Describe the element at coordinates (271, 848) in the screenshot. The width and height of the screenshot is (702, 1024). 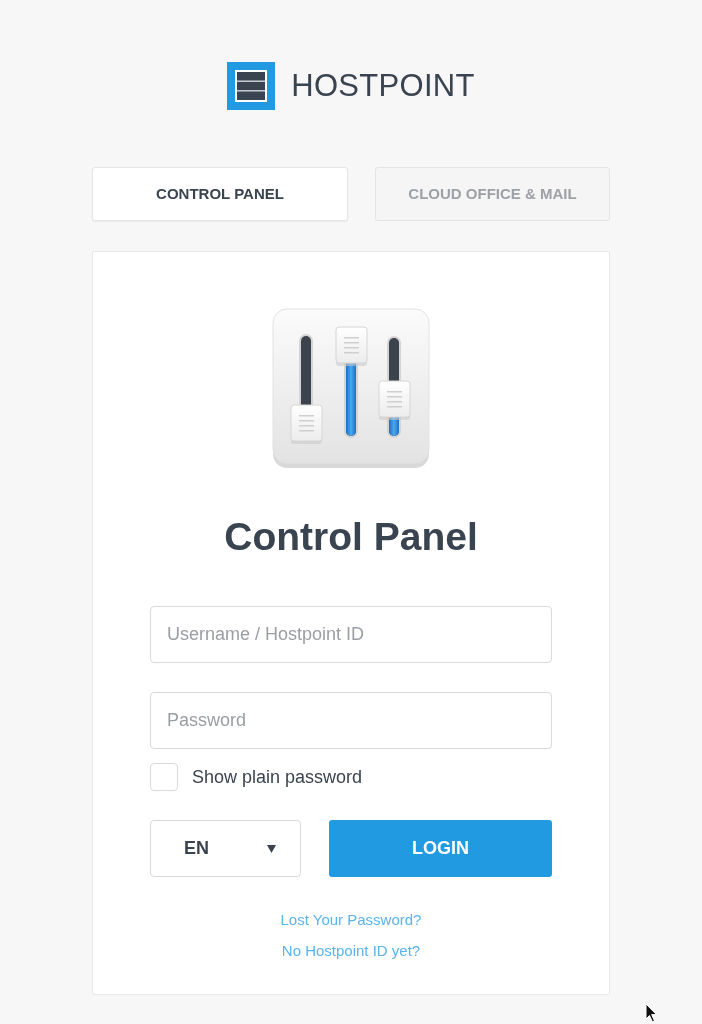
I see `caret-icon` at that location.